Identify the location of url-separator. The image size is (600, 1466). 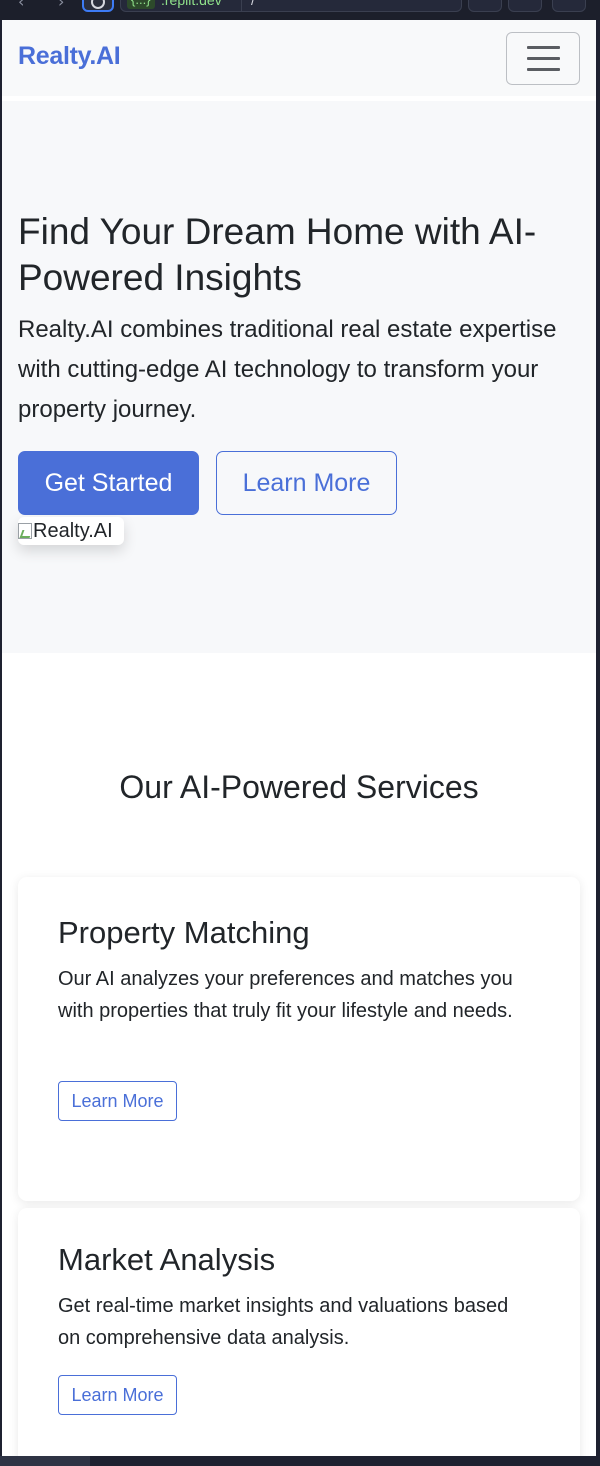
(241, 5).